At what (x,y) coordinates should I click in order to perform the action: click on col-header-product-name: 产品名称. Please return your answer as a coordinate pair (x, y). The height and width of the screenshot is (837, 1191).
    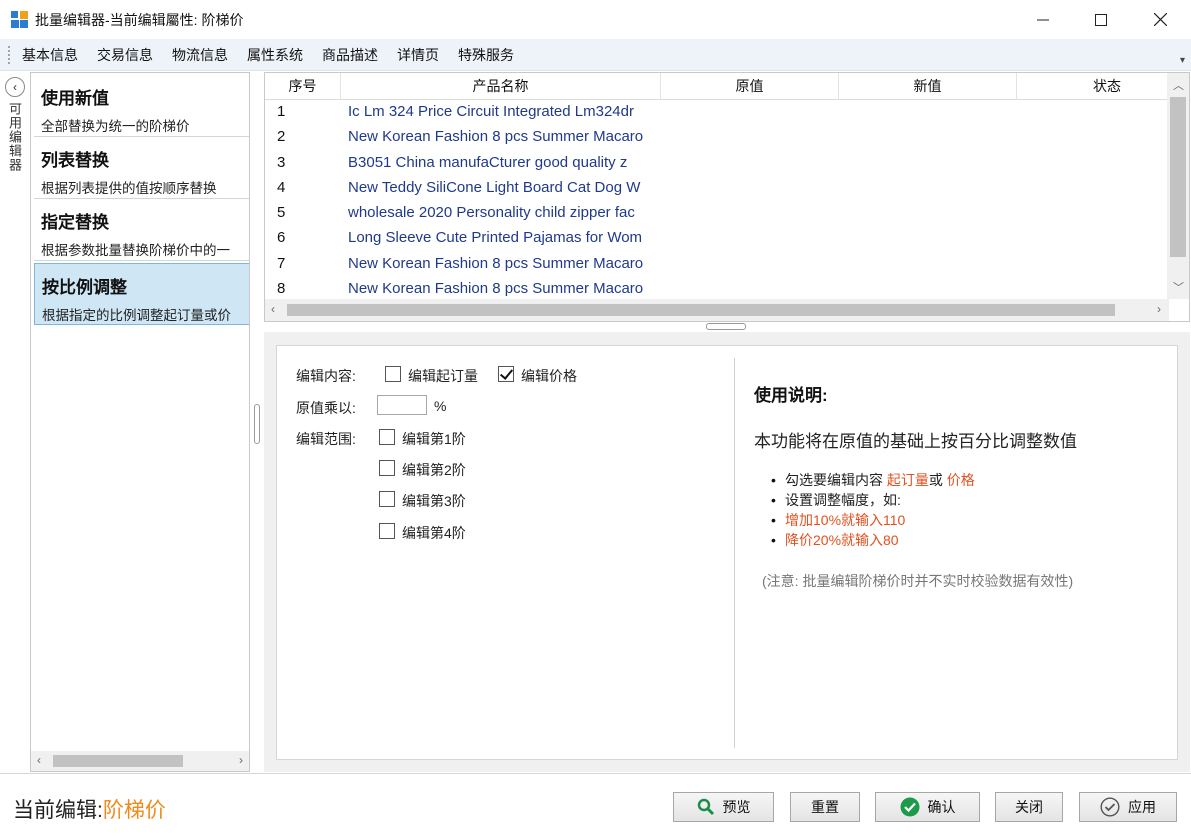
    Looking at the image, I should click on (501, 86).